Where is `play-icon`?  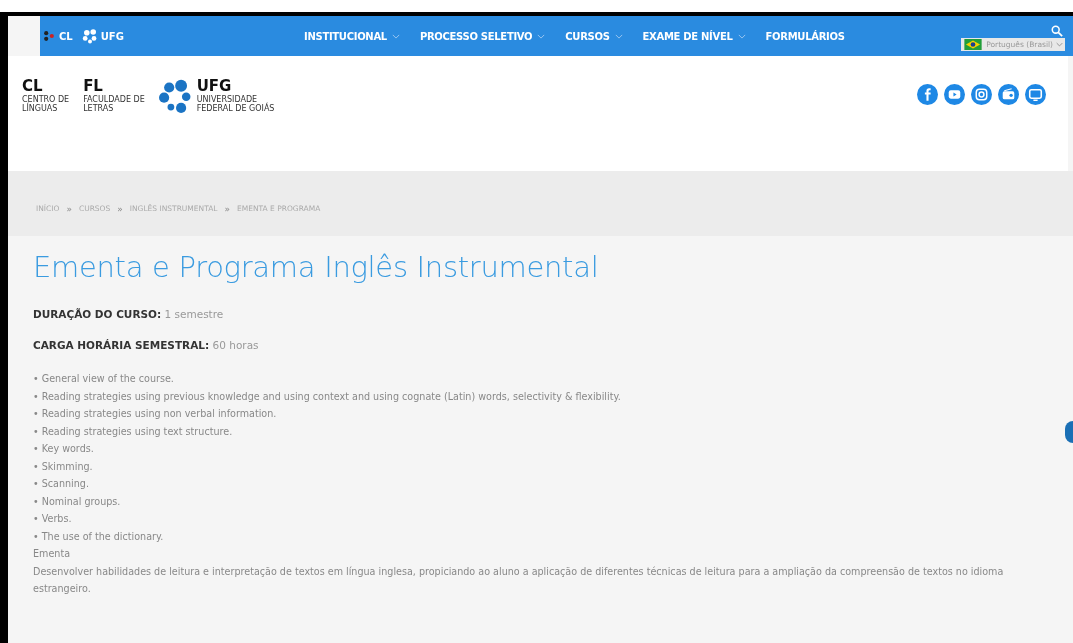 play-icon is located at coordinates (954, 94).